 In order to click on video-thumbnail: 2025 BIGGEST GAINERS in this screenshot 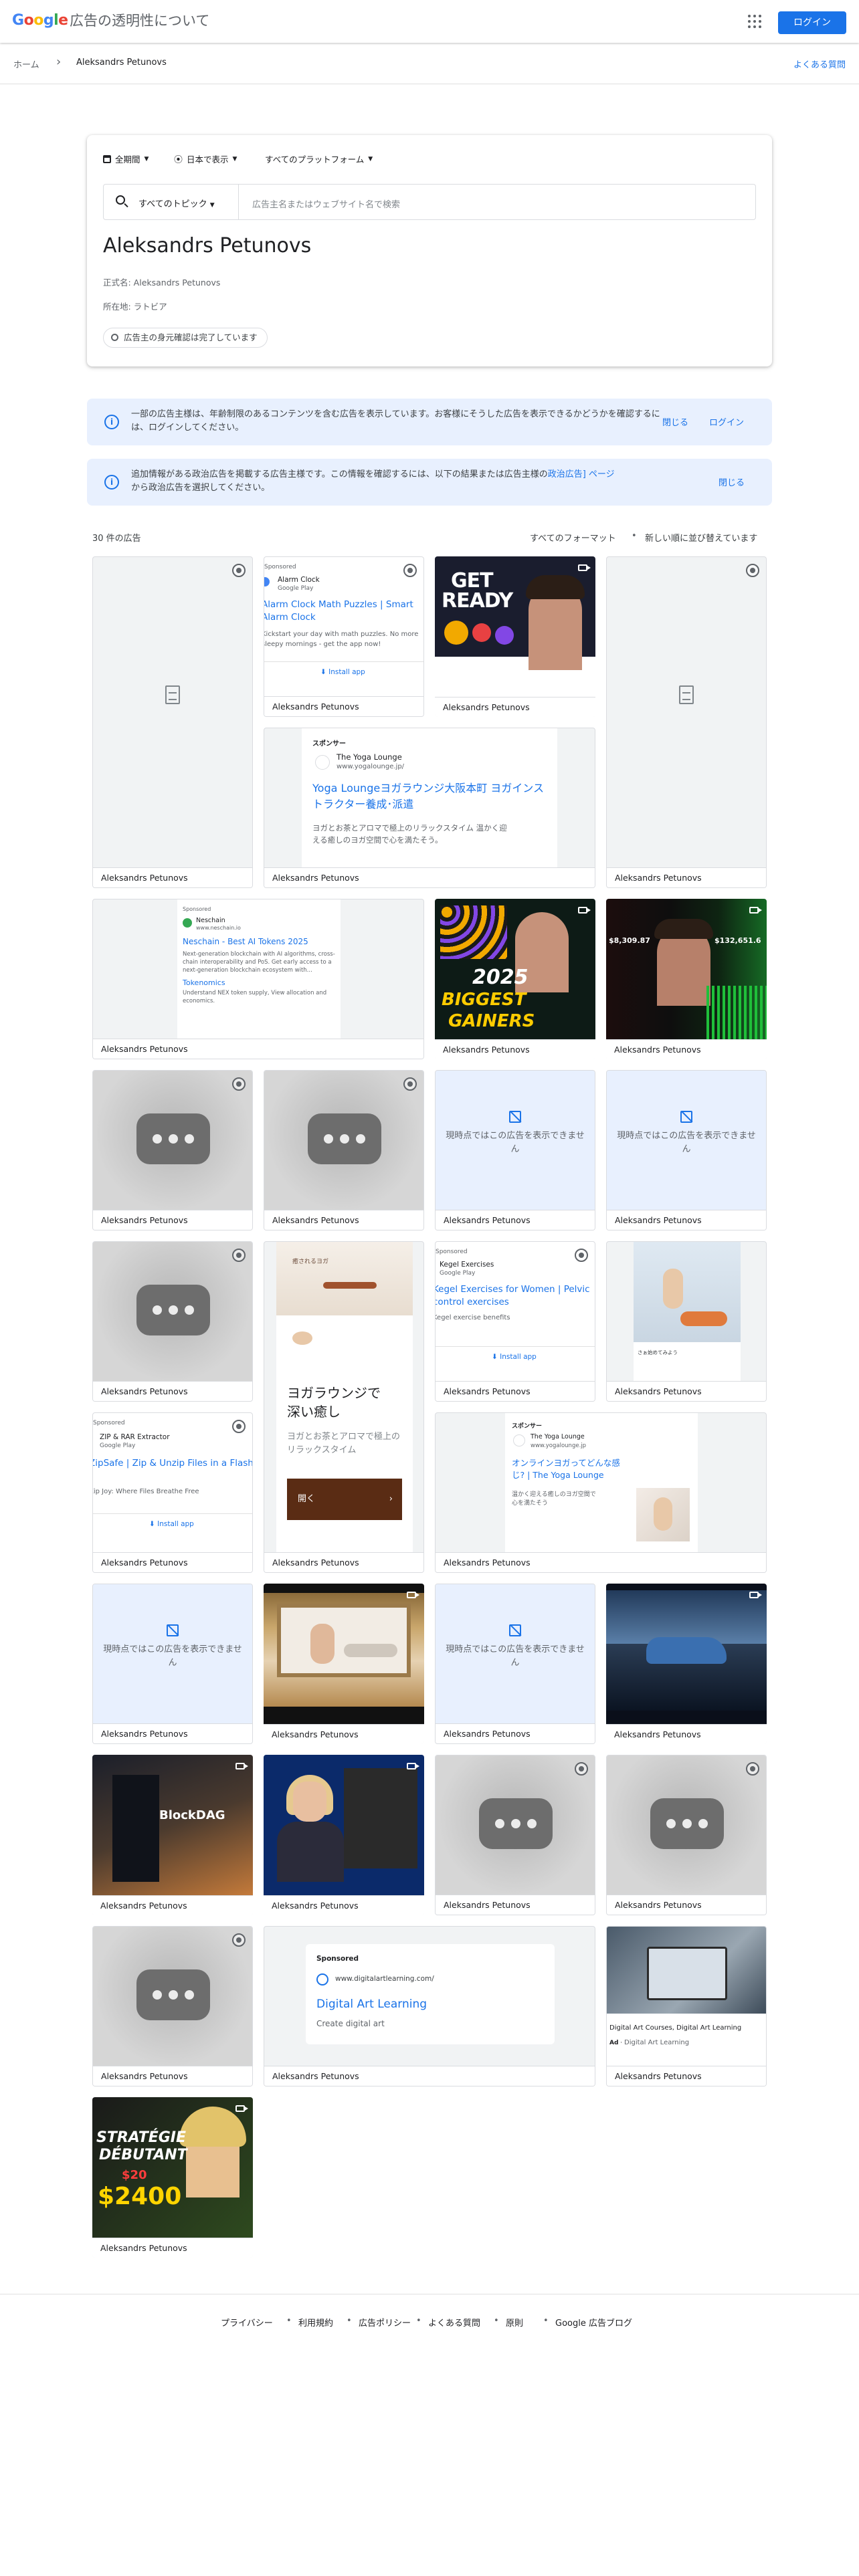, I will do `click(515, 969)`.